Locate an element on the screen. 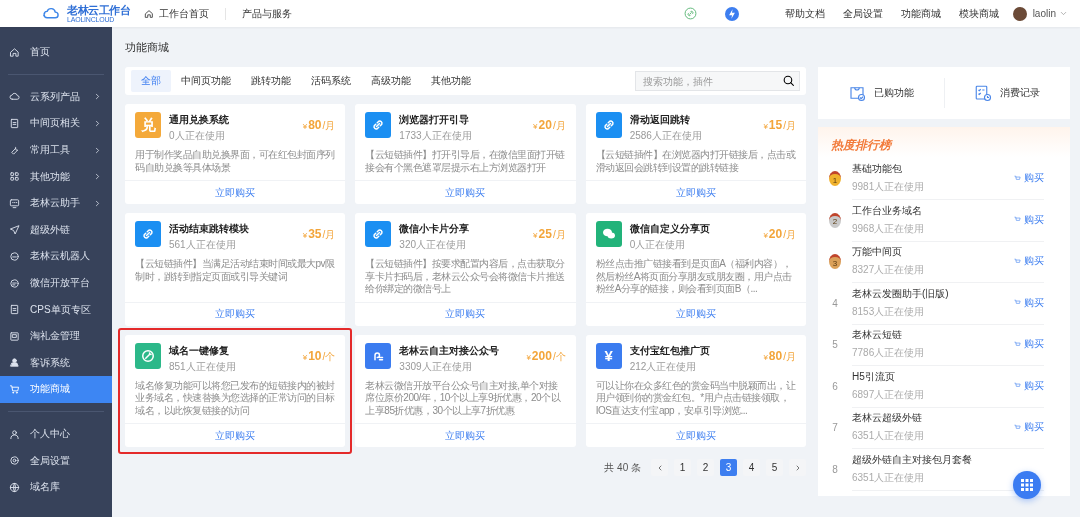  rank-number: 6 is located at coordinates (835, 386).